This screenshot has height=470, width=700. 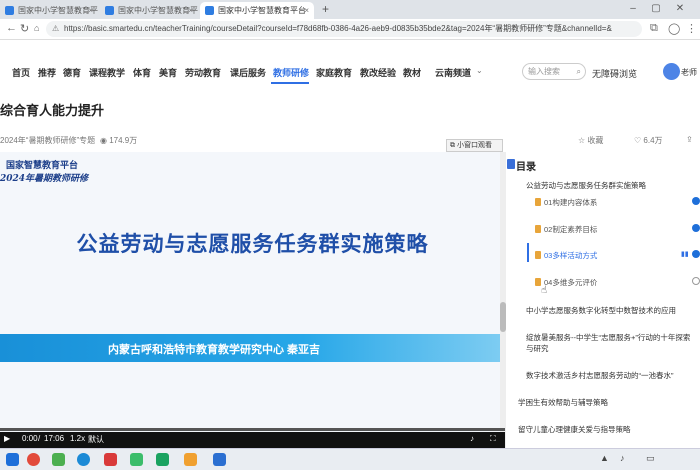 I want to click on favorite-button: ☆ 收藏, so click(x=590, y=140).